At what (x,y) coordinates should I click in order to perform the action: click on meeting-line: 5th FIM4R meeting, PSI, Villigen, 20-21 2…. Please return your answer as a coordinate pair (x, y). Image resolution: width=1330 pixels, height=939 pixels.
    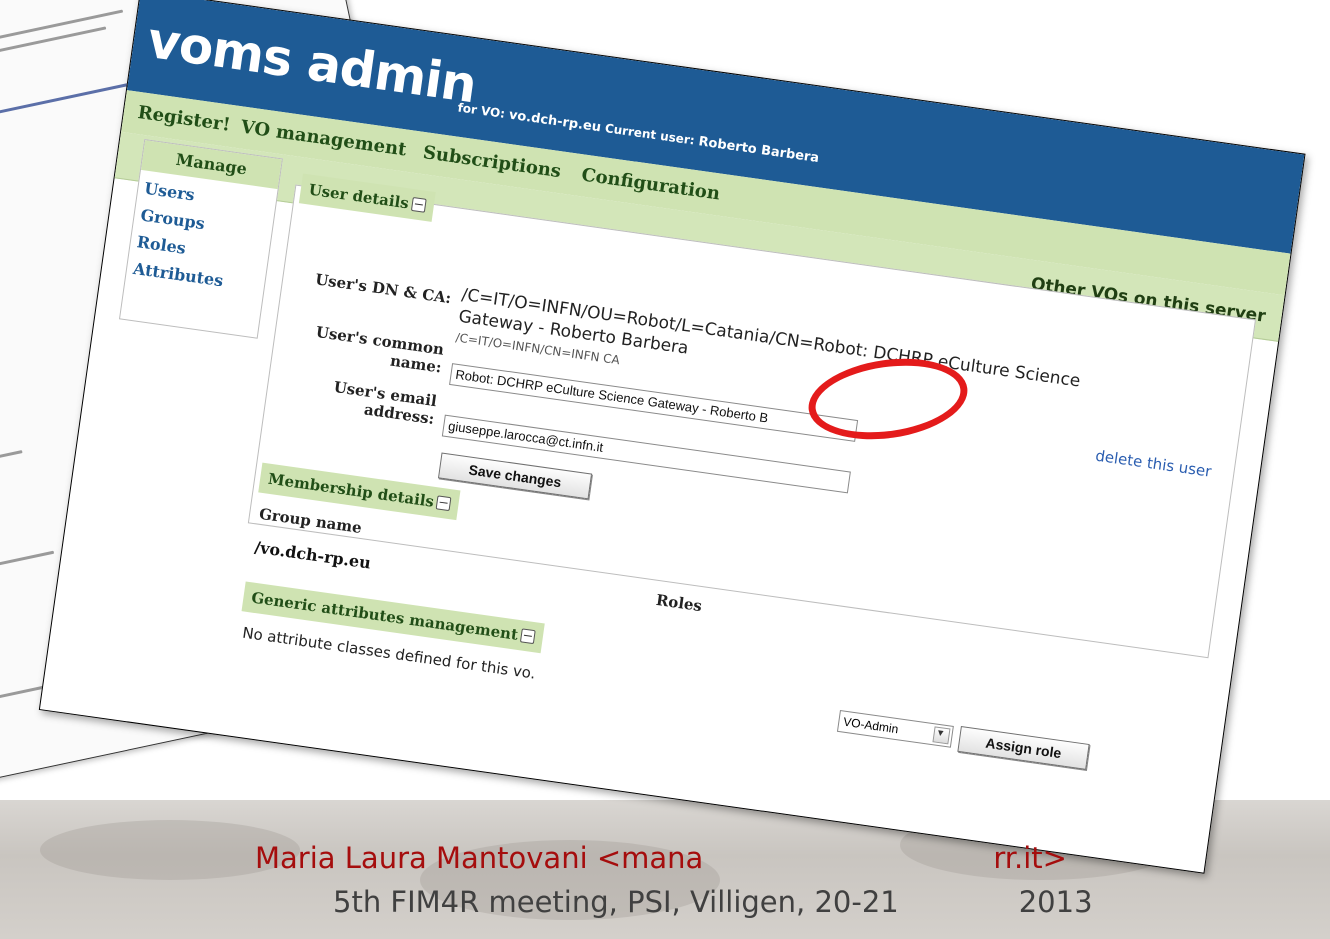
    Looking at the image, I should click on (713, 902).